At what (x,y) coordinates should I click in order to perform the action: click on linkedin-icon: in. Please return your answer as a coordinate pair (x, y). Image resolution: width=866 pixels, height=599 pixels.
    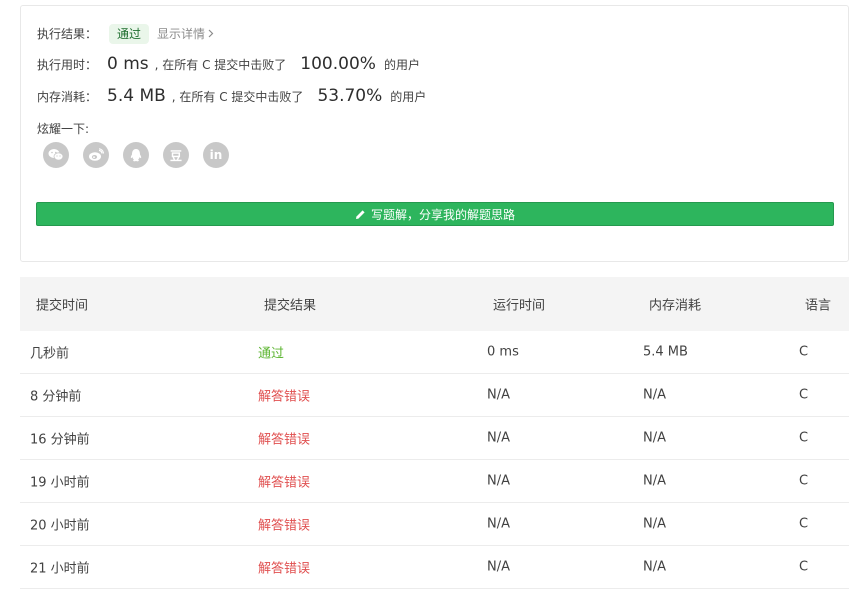
    Looking at the image, I should click on (216, 155).